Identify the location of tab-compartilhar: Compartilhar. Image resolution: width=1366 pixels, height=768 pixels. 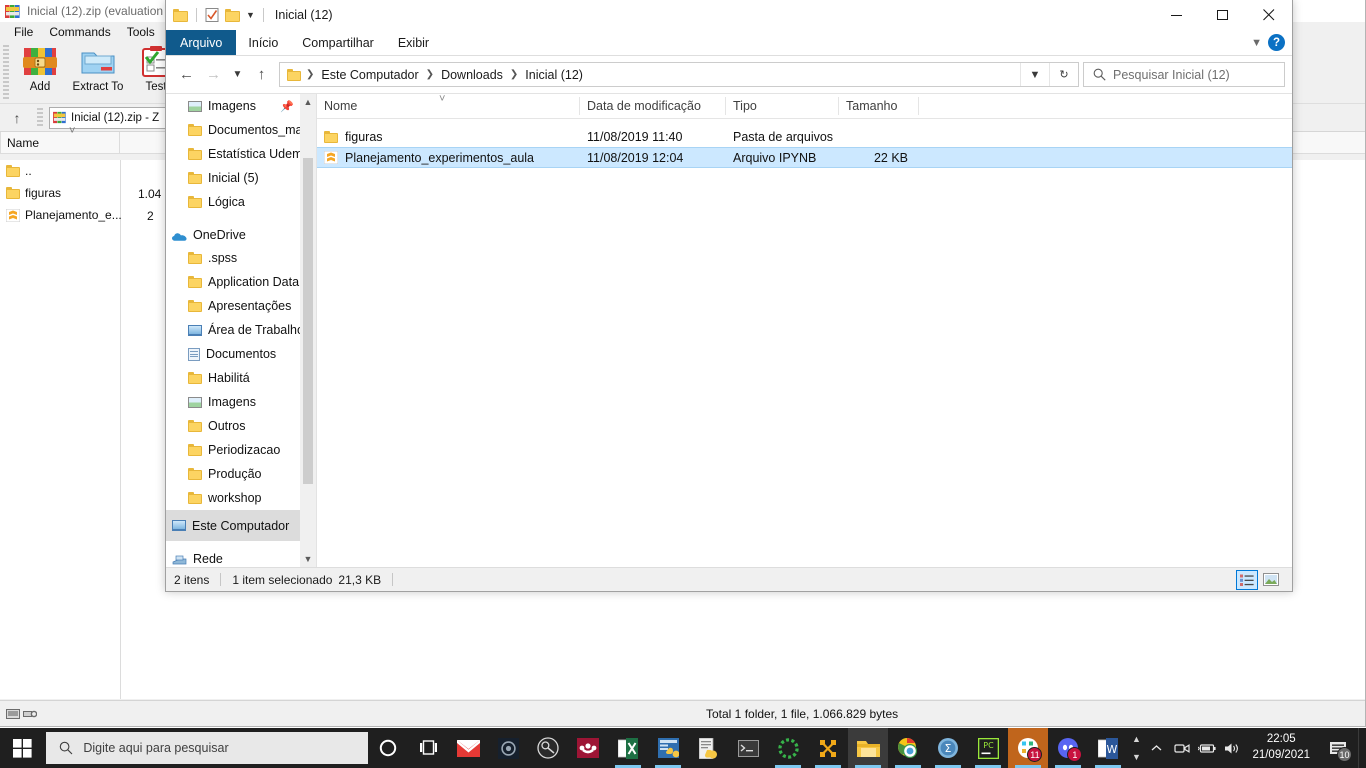
(338, 42).